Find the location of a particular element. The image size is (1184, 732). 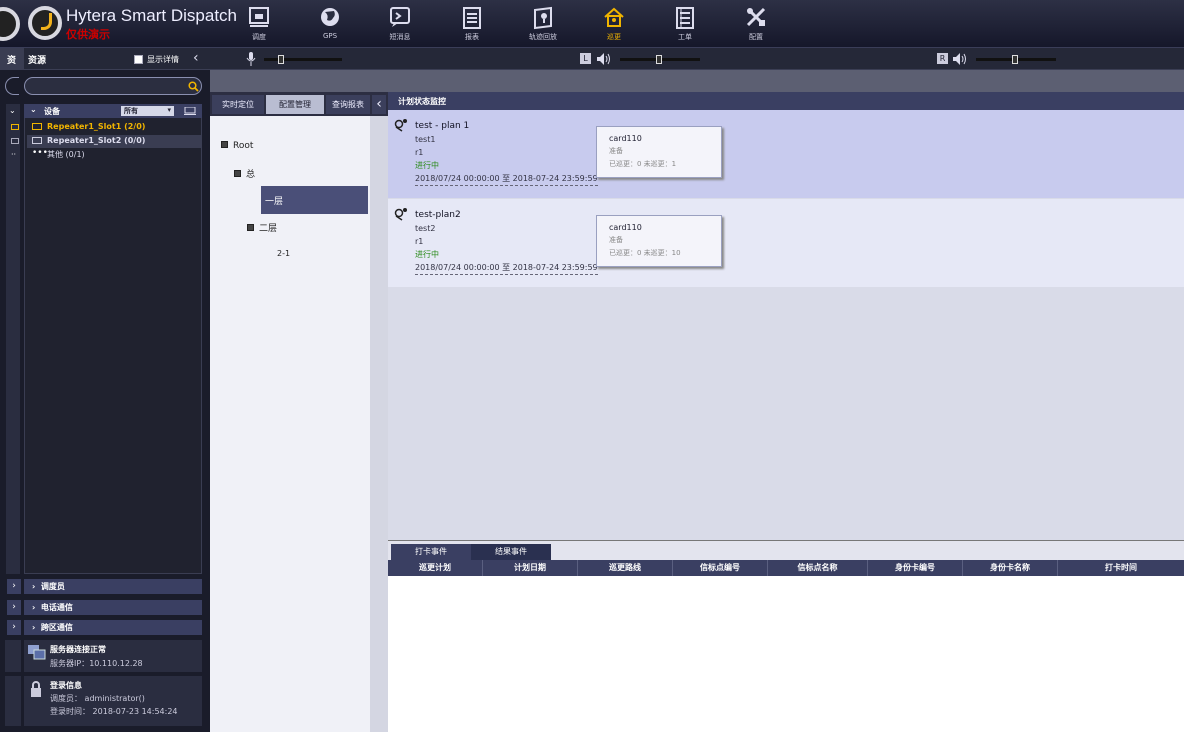

device-filter-select: 所有 ▾ is located at coordinates (147, 111).